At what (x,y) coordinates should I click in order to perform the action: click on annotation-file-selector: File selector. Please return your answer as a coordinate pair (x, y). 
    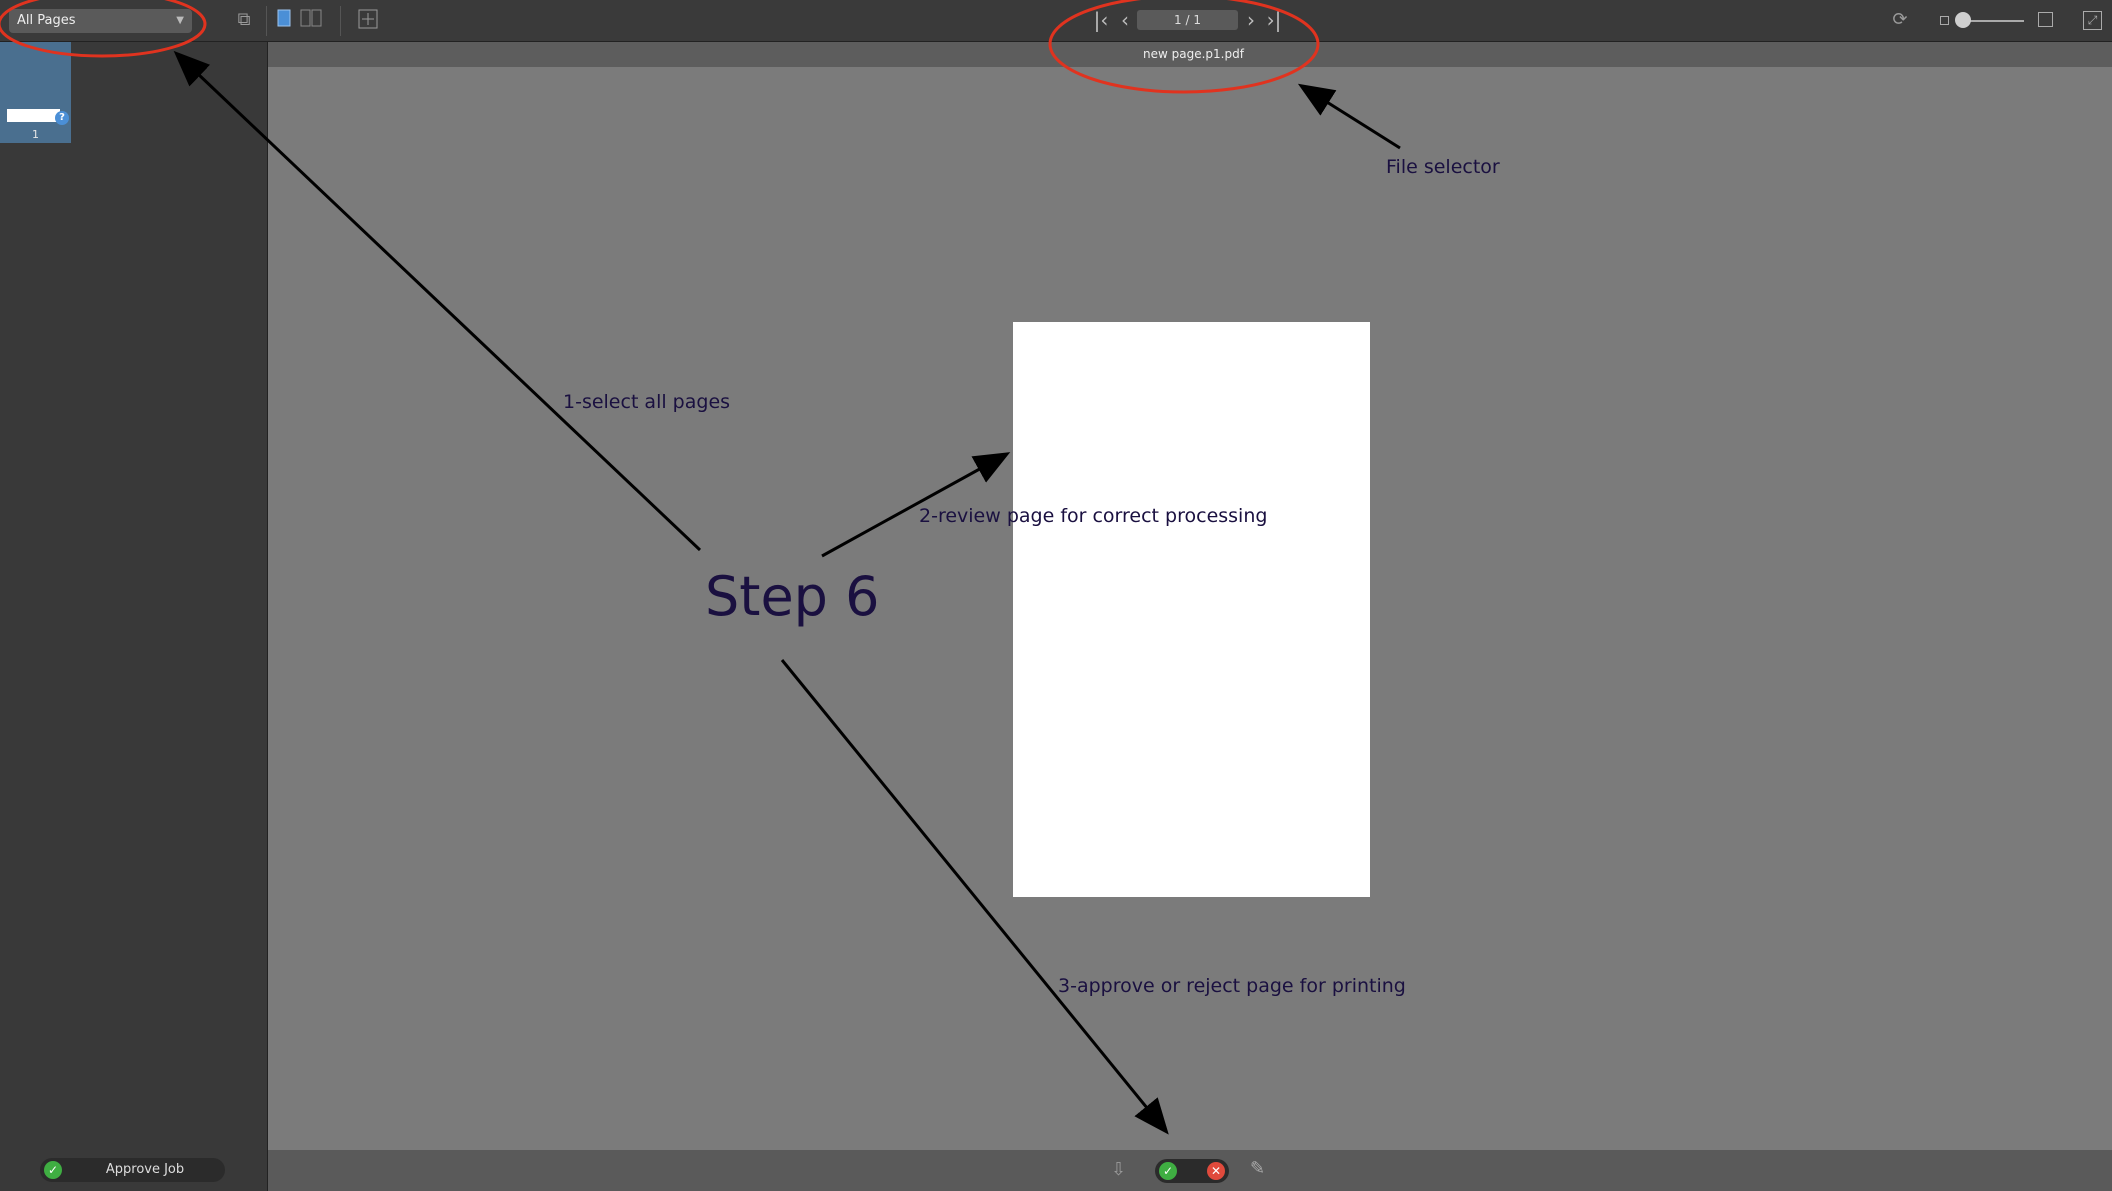
    Looking at the image, I should click on (1443, 167).